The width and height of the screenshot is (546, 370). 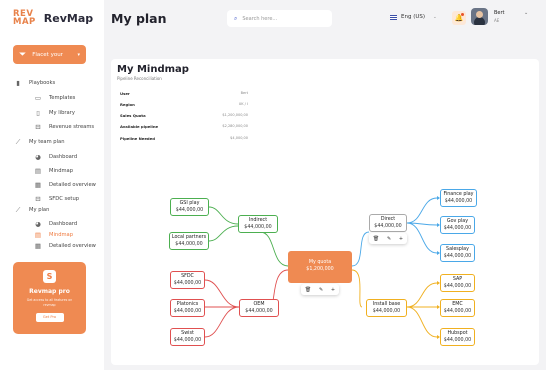 I want to click on node-local-partners: Local partners $44,000,00, so click(x=189, y=241).